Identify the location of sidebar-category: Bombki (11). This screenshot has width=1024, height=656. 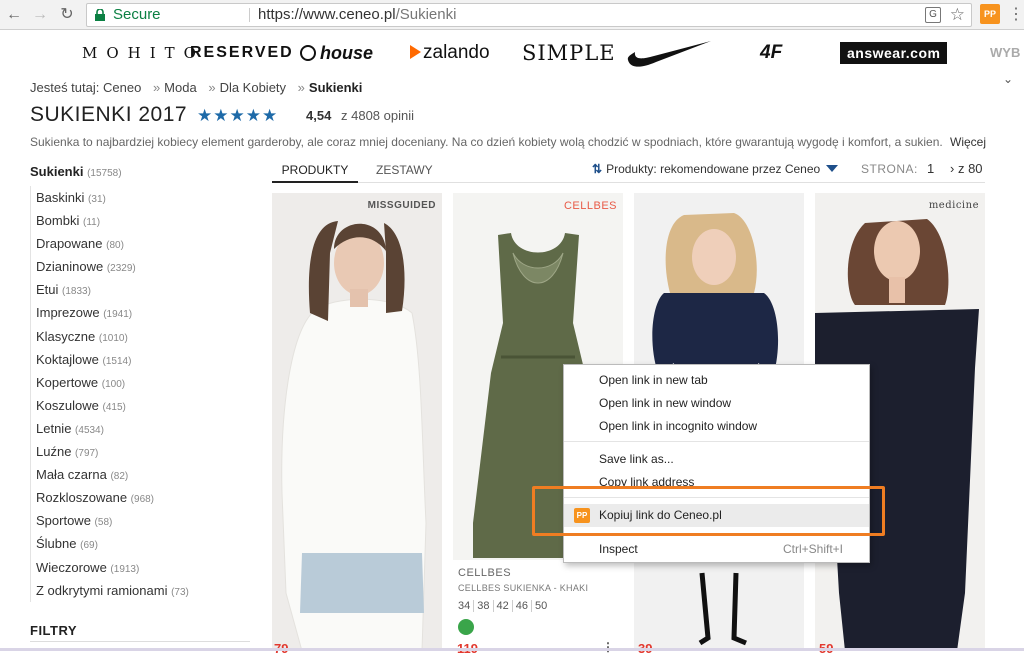
(143, 220).